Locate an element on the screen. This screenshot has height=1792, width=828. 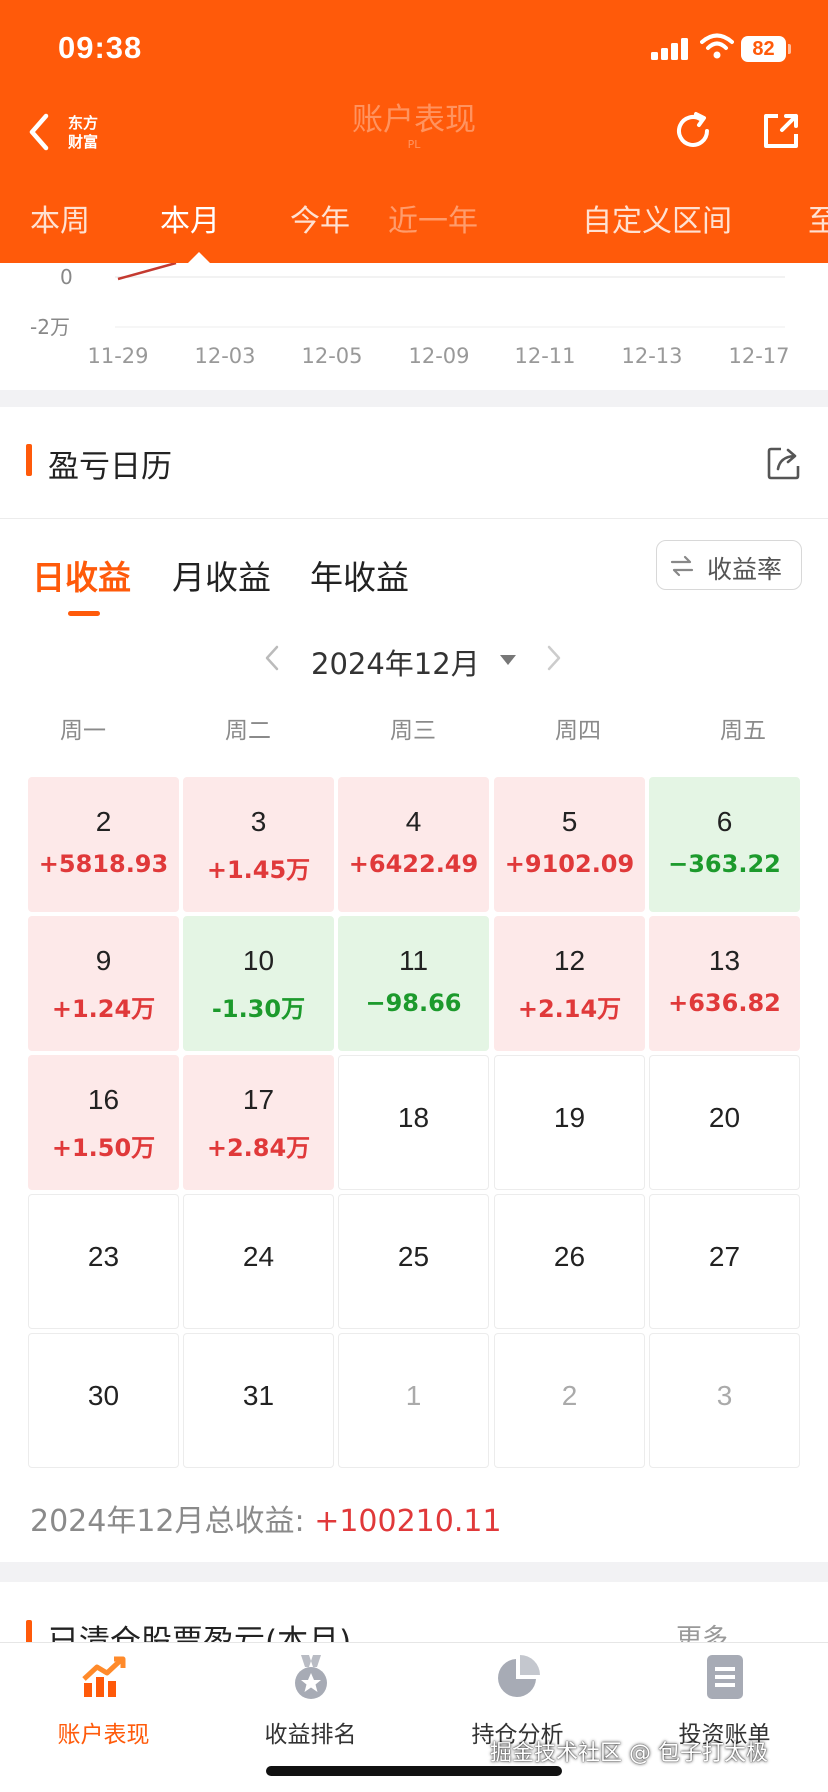
calendar-day-cell: 1 is located at coordinates (413, 1400).